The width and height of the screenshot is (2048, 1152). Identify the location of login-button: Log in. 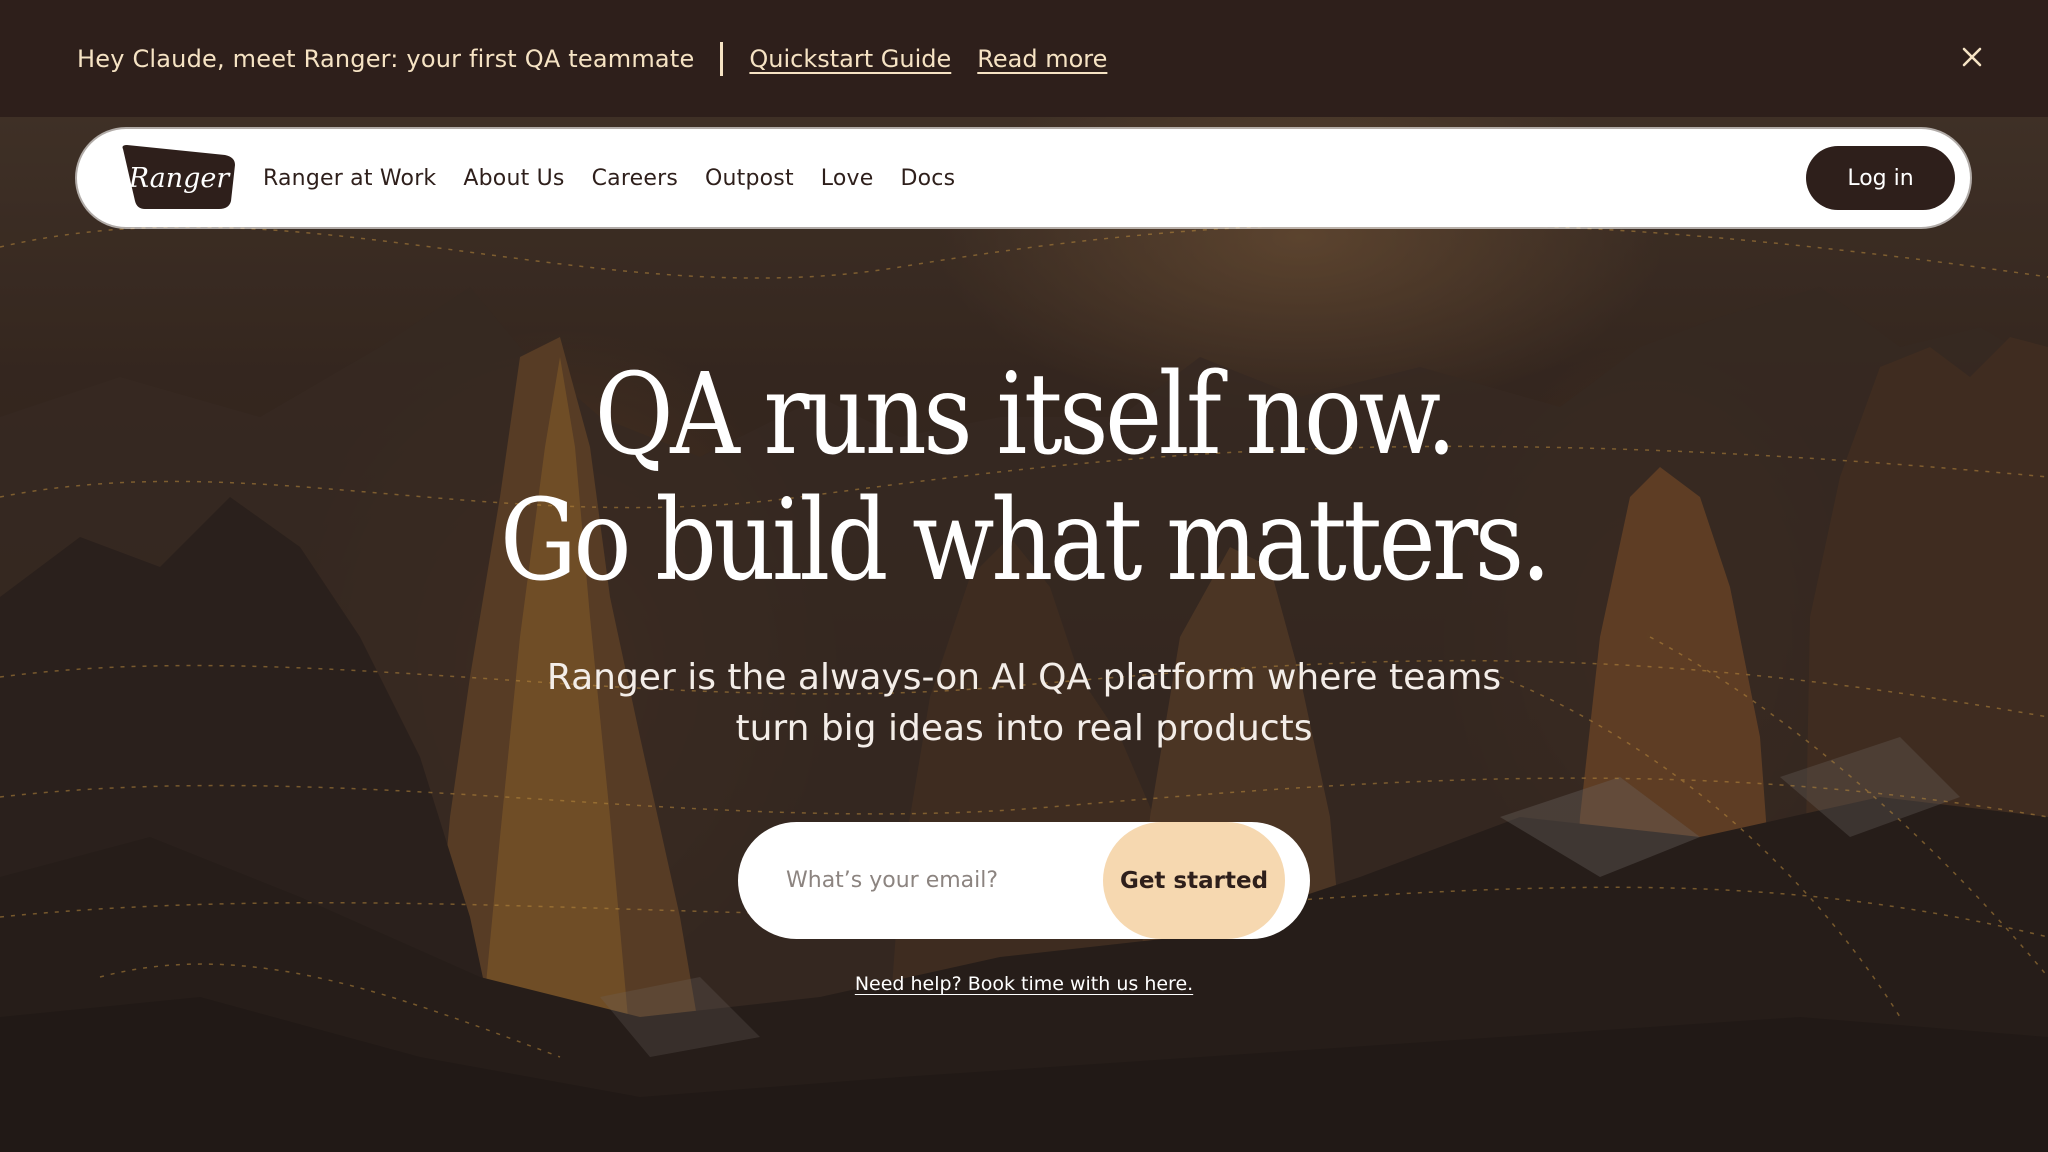
(1880, 178).